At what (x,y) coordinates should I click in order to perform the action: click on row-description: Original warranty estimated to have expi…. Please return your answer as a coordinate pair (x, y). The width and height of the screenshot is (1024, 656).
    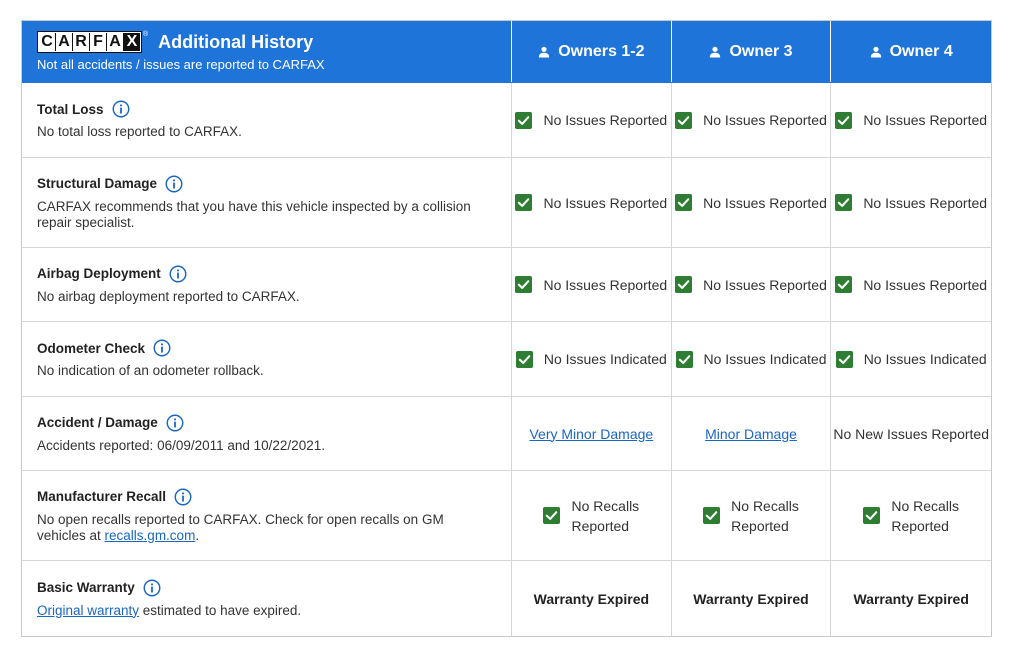
    Looking at the image, I should click on (274, 611).